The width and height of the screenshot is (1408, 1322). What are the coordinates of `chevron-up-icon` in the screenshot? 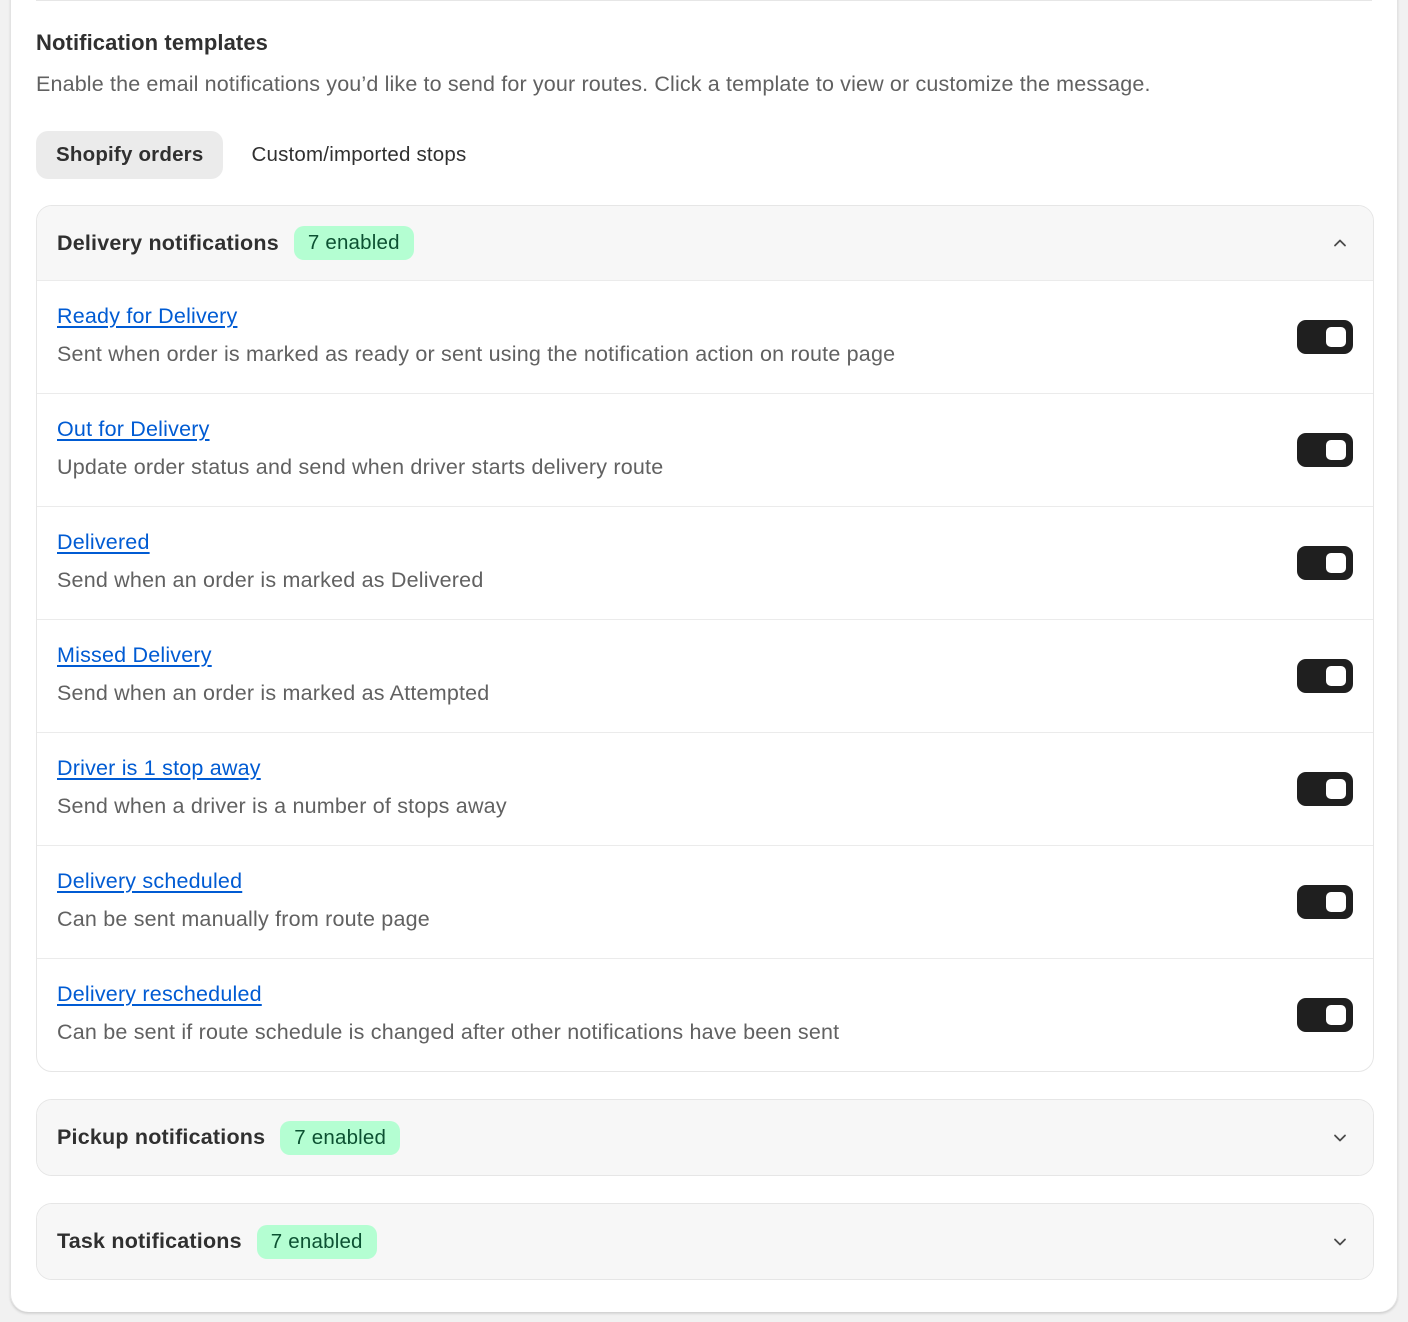 It's located at (1340, 243).